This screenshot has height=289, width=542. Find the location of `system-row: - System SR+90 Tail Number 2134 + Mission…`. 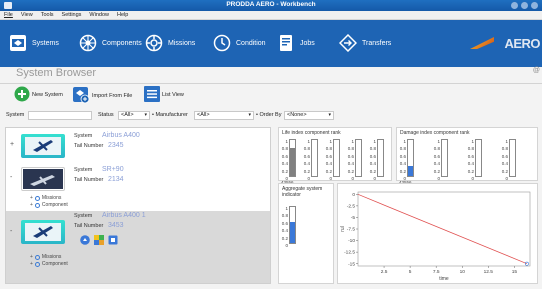

system-row: - System SR+90 Tail Number 2134 + Mission… is located at coordinates (138, 187).